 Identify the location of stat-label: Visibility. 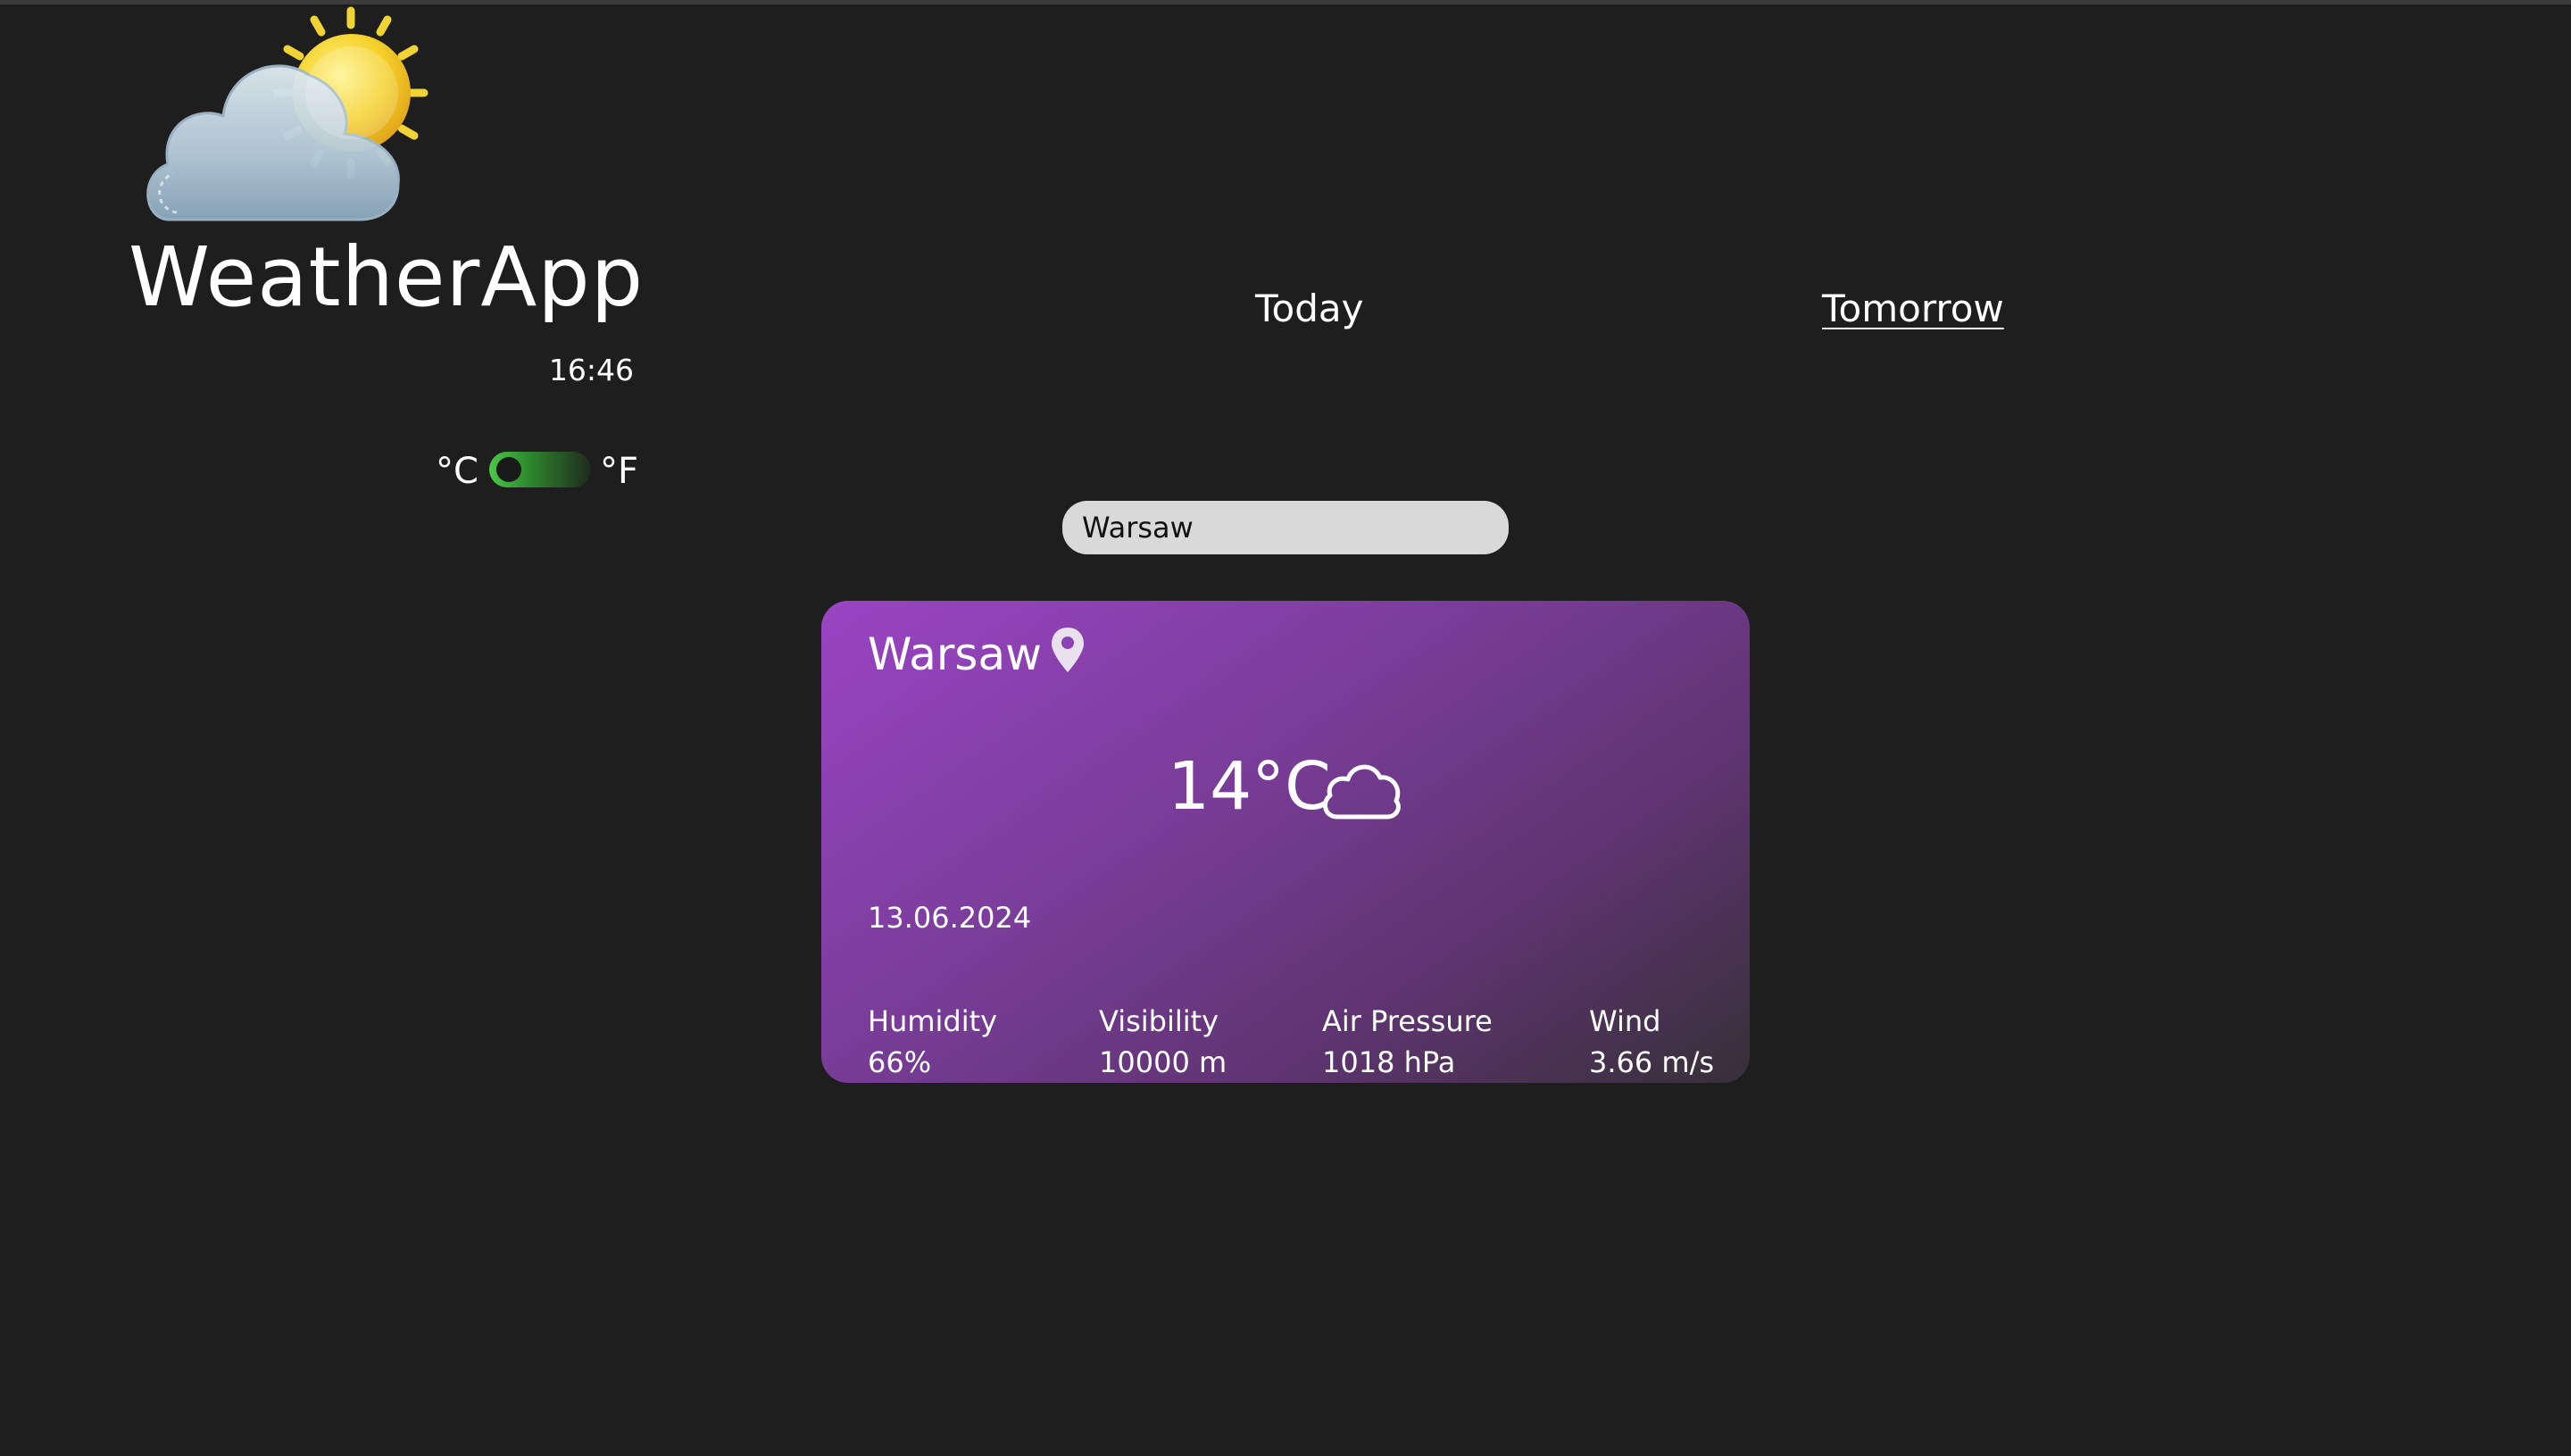
(1159, 1021).